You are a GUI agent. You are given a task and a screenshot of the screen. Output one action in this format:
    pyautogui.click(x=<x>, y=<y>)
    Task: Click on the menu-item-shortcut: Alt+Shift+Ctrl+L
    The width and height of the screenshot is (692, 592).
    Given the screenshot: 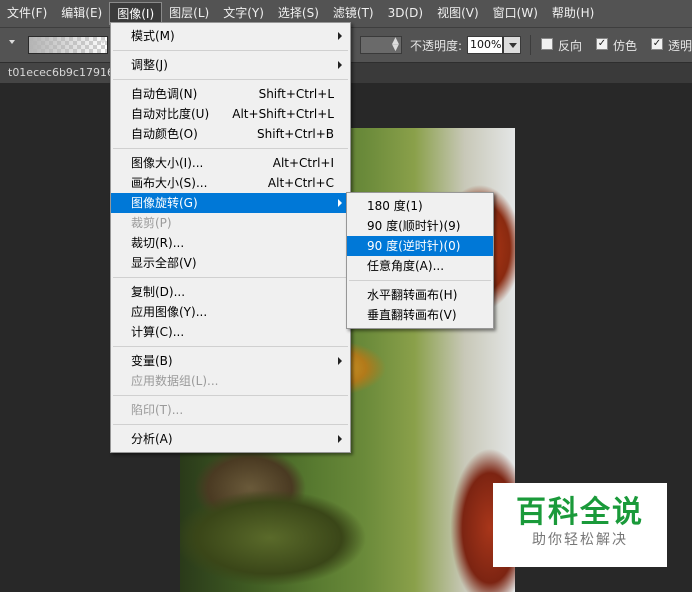 What is the action you would take?
    pyautogui.click(x=283, y=114)
    